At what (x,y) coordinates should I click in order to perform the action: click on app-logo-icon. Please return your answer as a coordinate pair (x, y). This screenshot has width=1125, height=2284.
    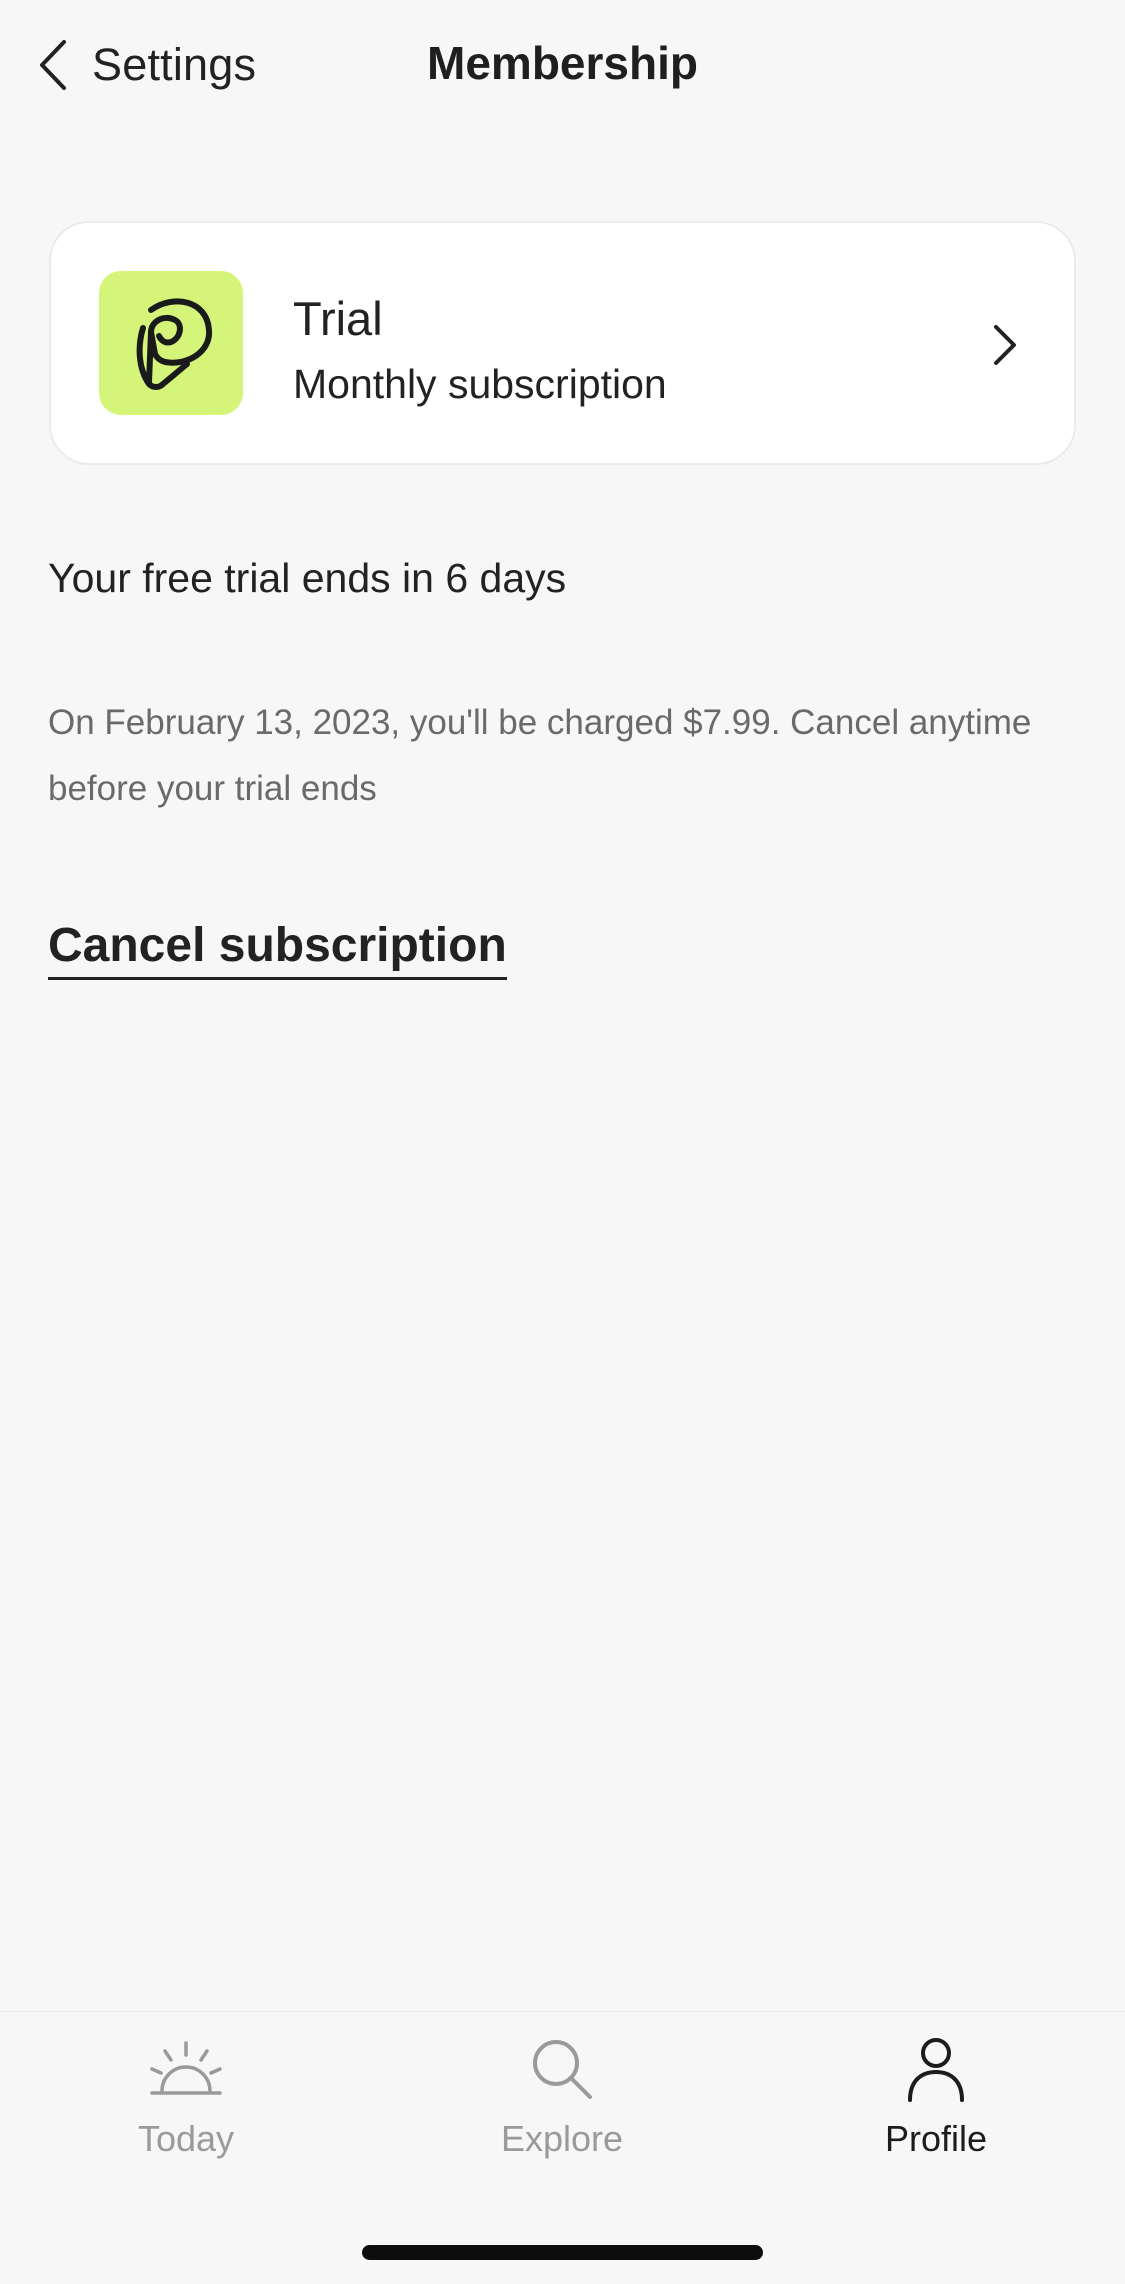
    Looking at the image, I should click on (174, 344).